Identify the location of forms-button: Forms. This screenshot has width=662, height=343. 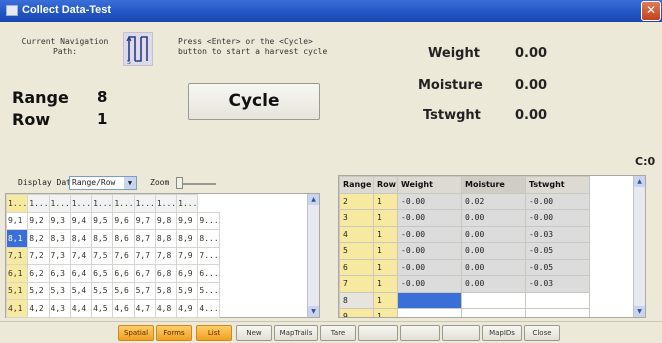
(174, 333).